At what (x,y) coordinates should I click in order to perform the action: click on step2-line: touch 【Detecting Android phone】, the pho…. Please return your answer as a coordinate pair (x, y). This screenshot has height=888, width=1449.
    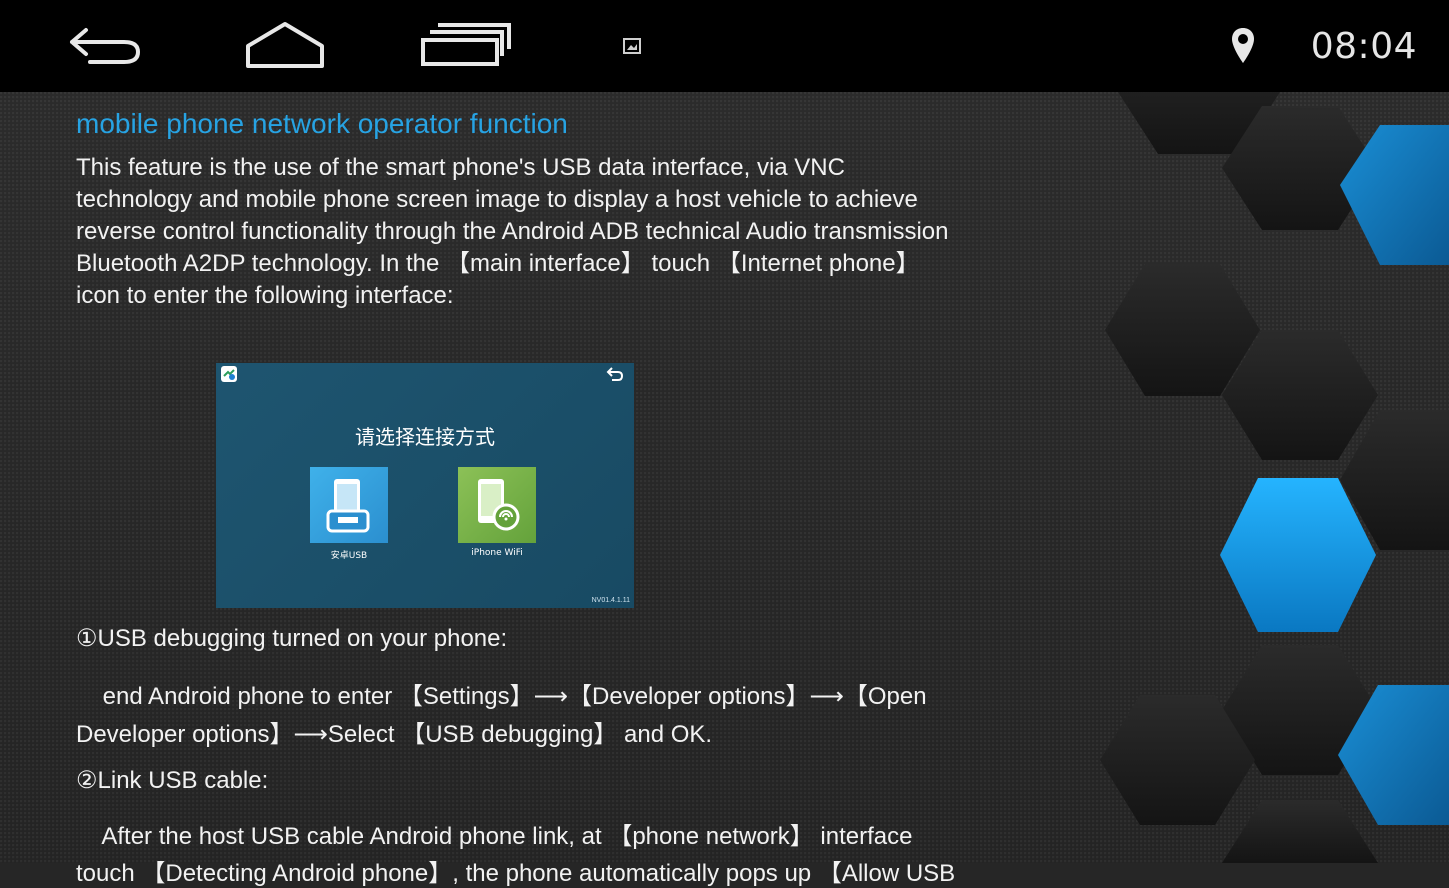
    Looking at the image, I should click on (516, 873).